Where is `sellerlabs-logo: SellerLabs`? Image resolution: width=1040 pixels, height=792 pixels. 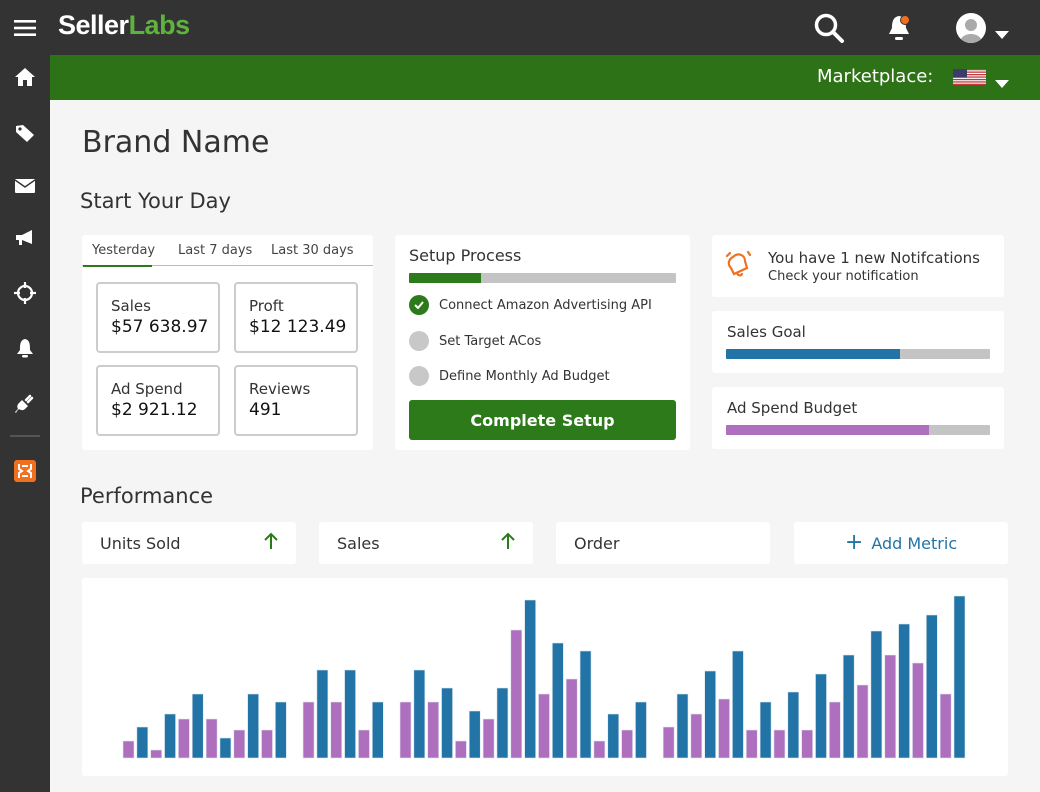 sellerlabs-logo: SellerLabs is located at coordinates (124, 25).